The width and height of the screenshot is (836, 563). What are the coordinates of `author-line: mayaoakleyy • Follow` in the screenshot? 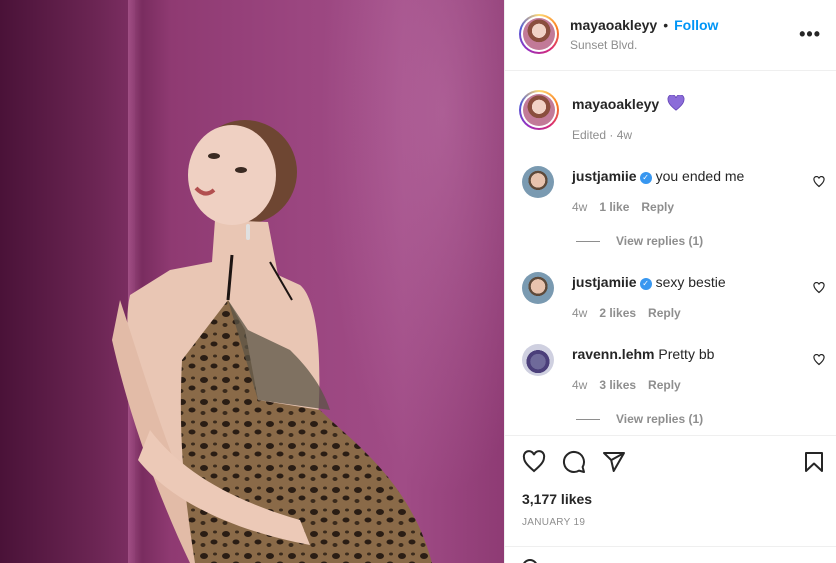 It's located at (644, 26).